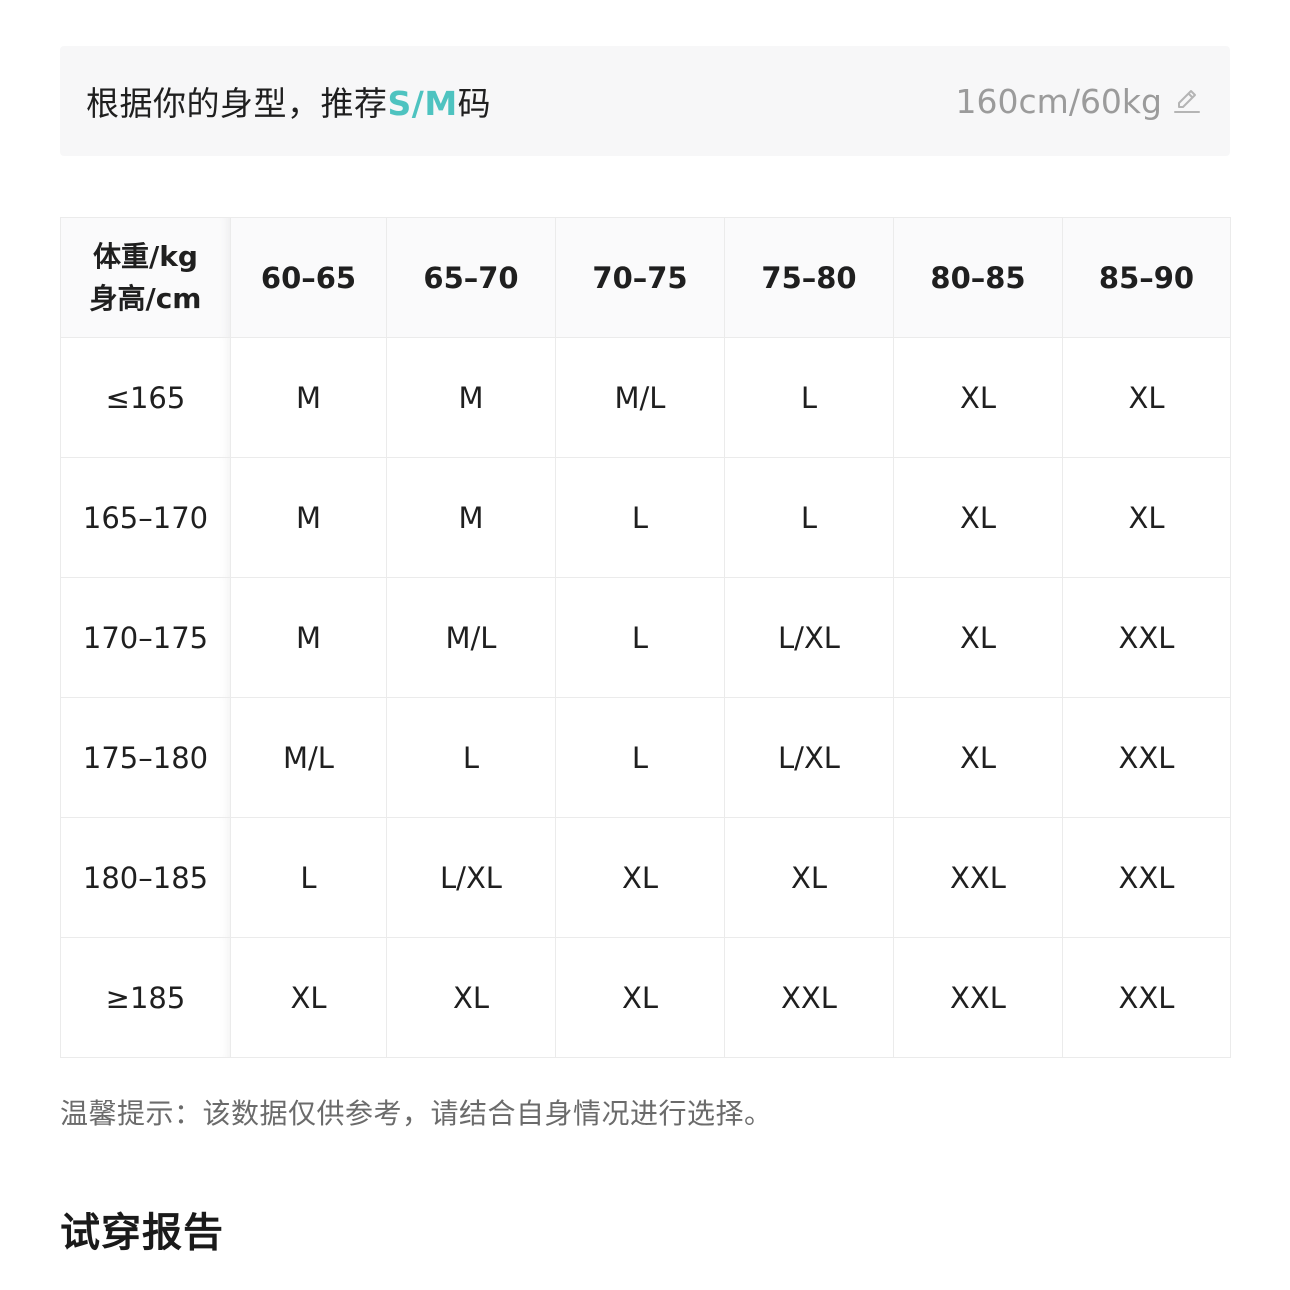  I want to click on weight-header-cell: 65–70, so click(471, 277).